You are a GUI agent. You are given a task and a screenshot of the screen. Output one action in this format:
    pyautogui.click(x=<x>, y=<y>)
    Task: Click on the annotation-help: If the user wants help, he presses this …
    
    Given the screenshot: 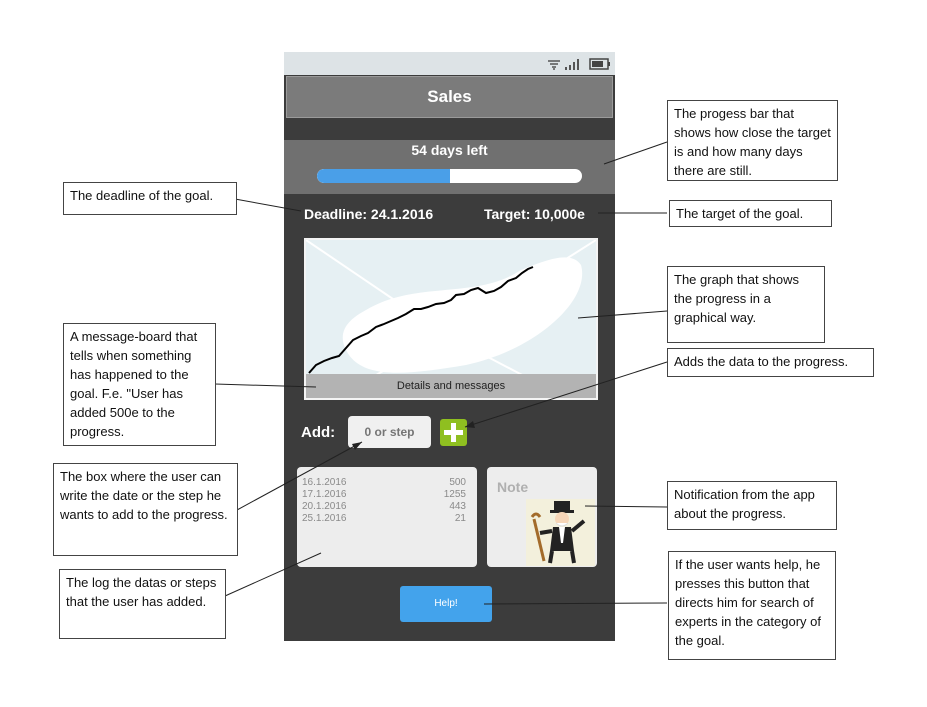 What is the action you would take?
    pyautogui.click(x=752, y=605)
    